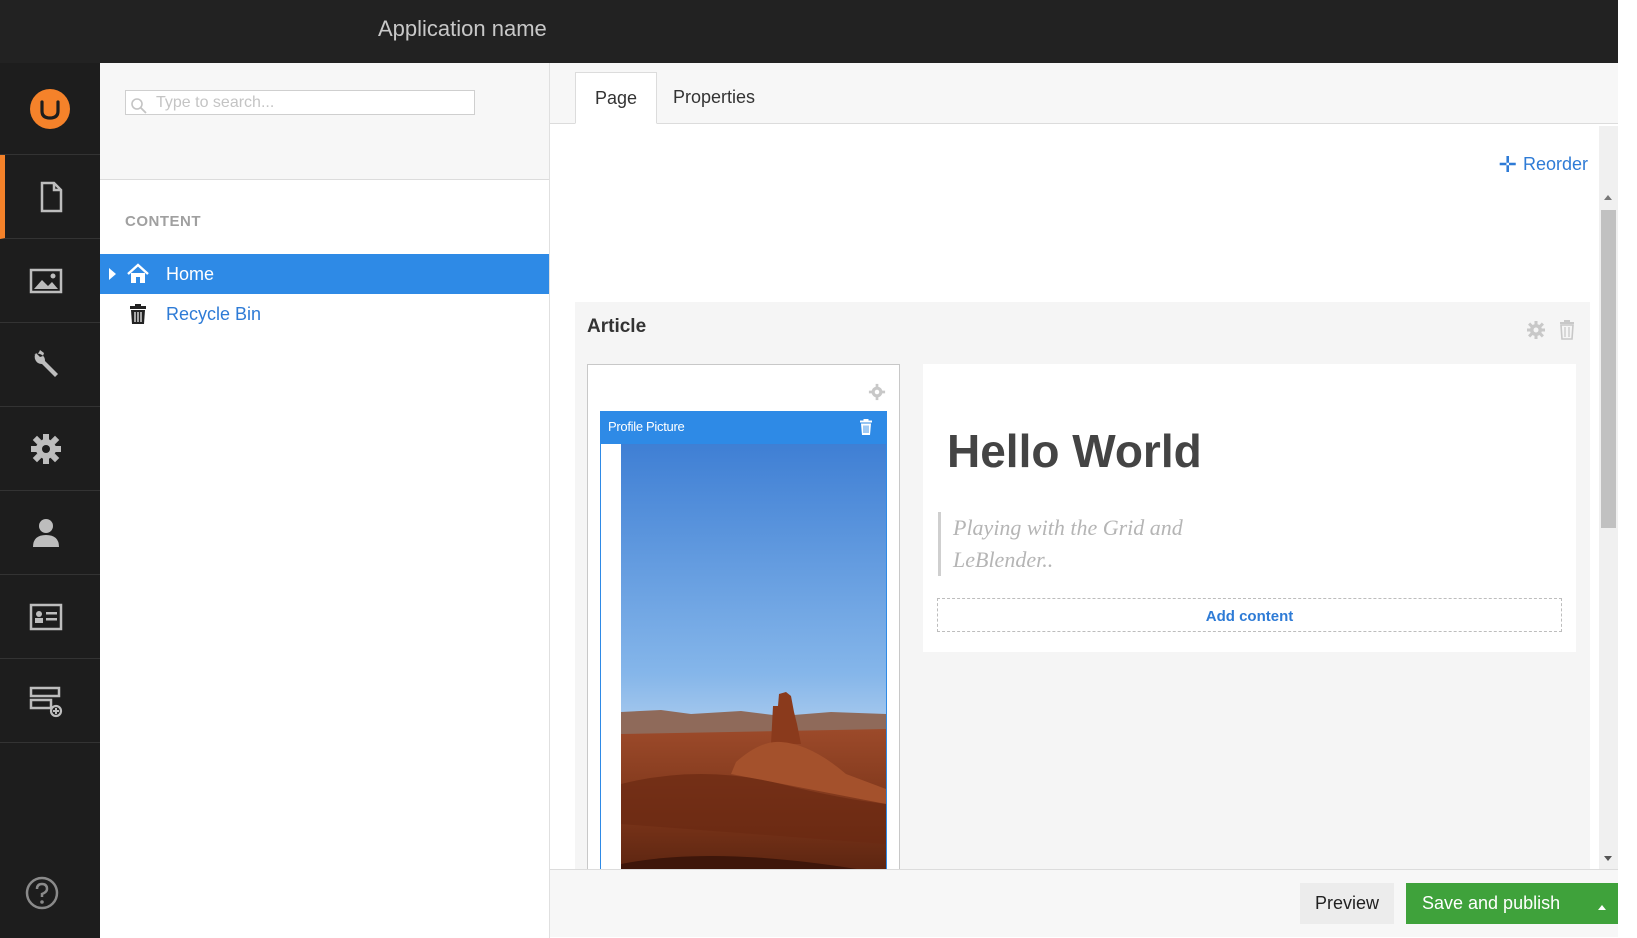 The width and height of the screenshot is (1637, 938). What do you see at coordinates (190, 274) in the screenshot?
I see `tree-item-label: Home` at bounding box center [190, 274].